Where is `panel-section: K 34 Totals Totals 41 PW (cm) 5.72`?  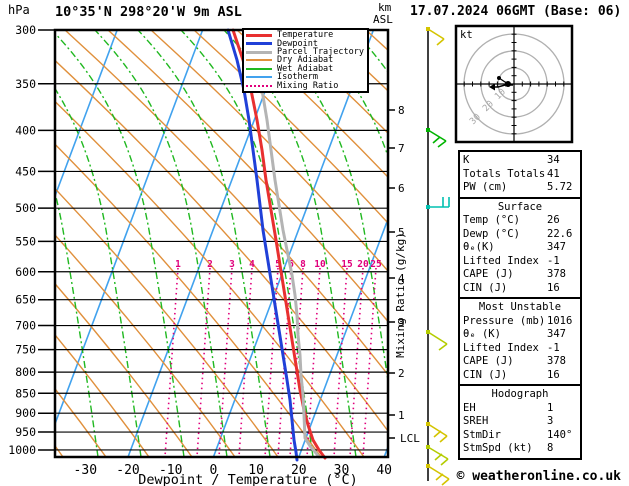 panel-section: K 34 Totals Totals 41 PW (cm) 5.72 is located at coordinates (520, 174).